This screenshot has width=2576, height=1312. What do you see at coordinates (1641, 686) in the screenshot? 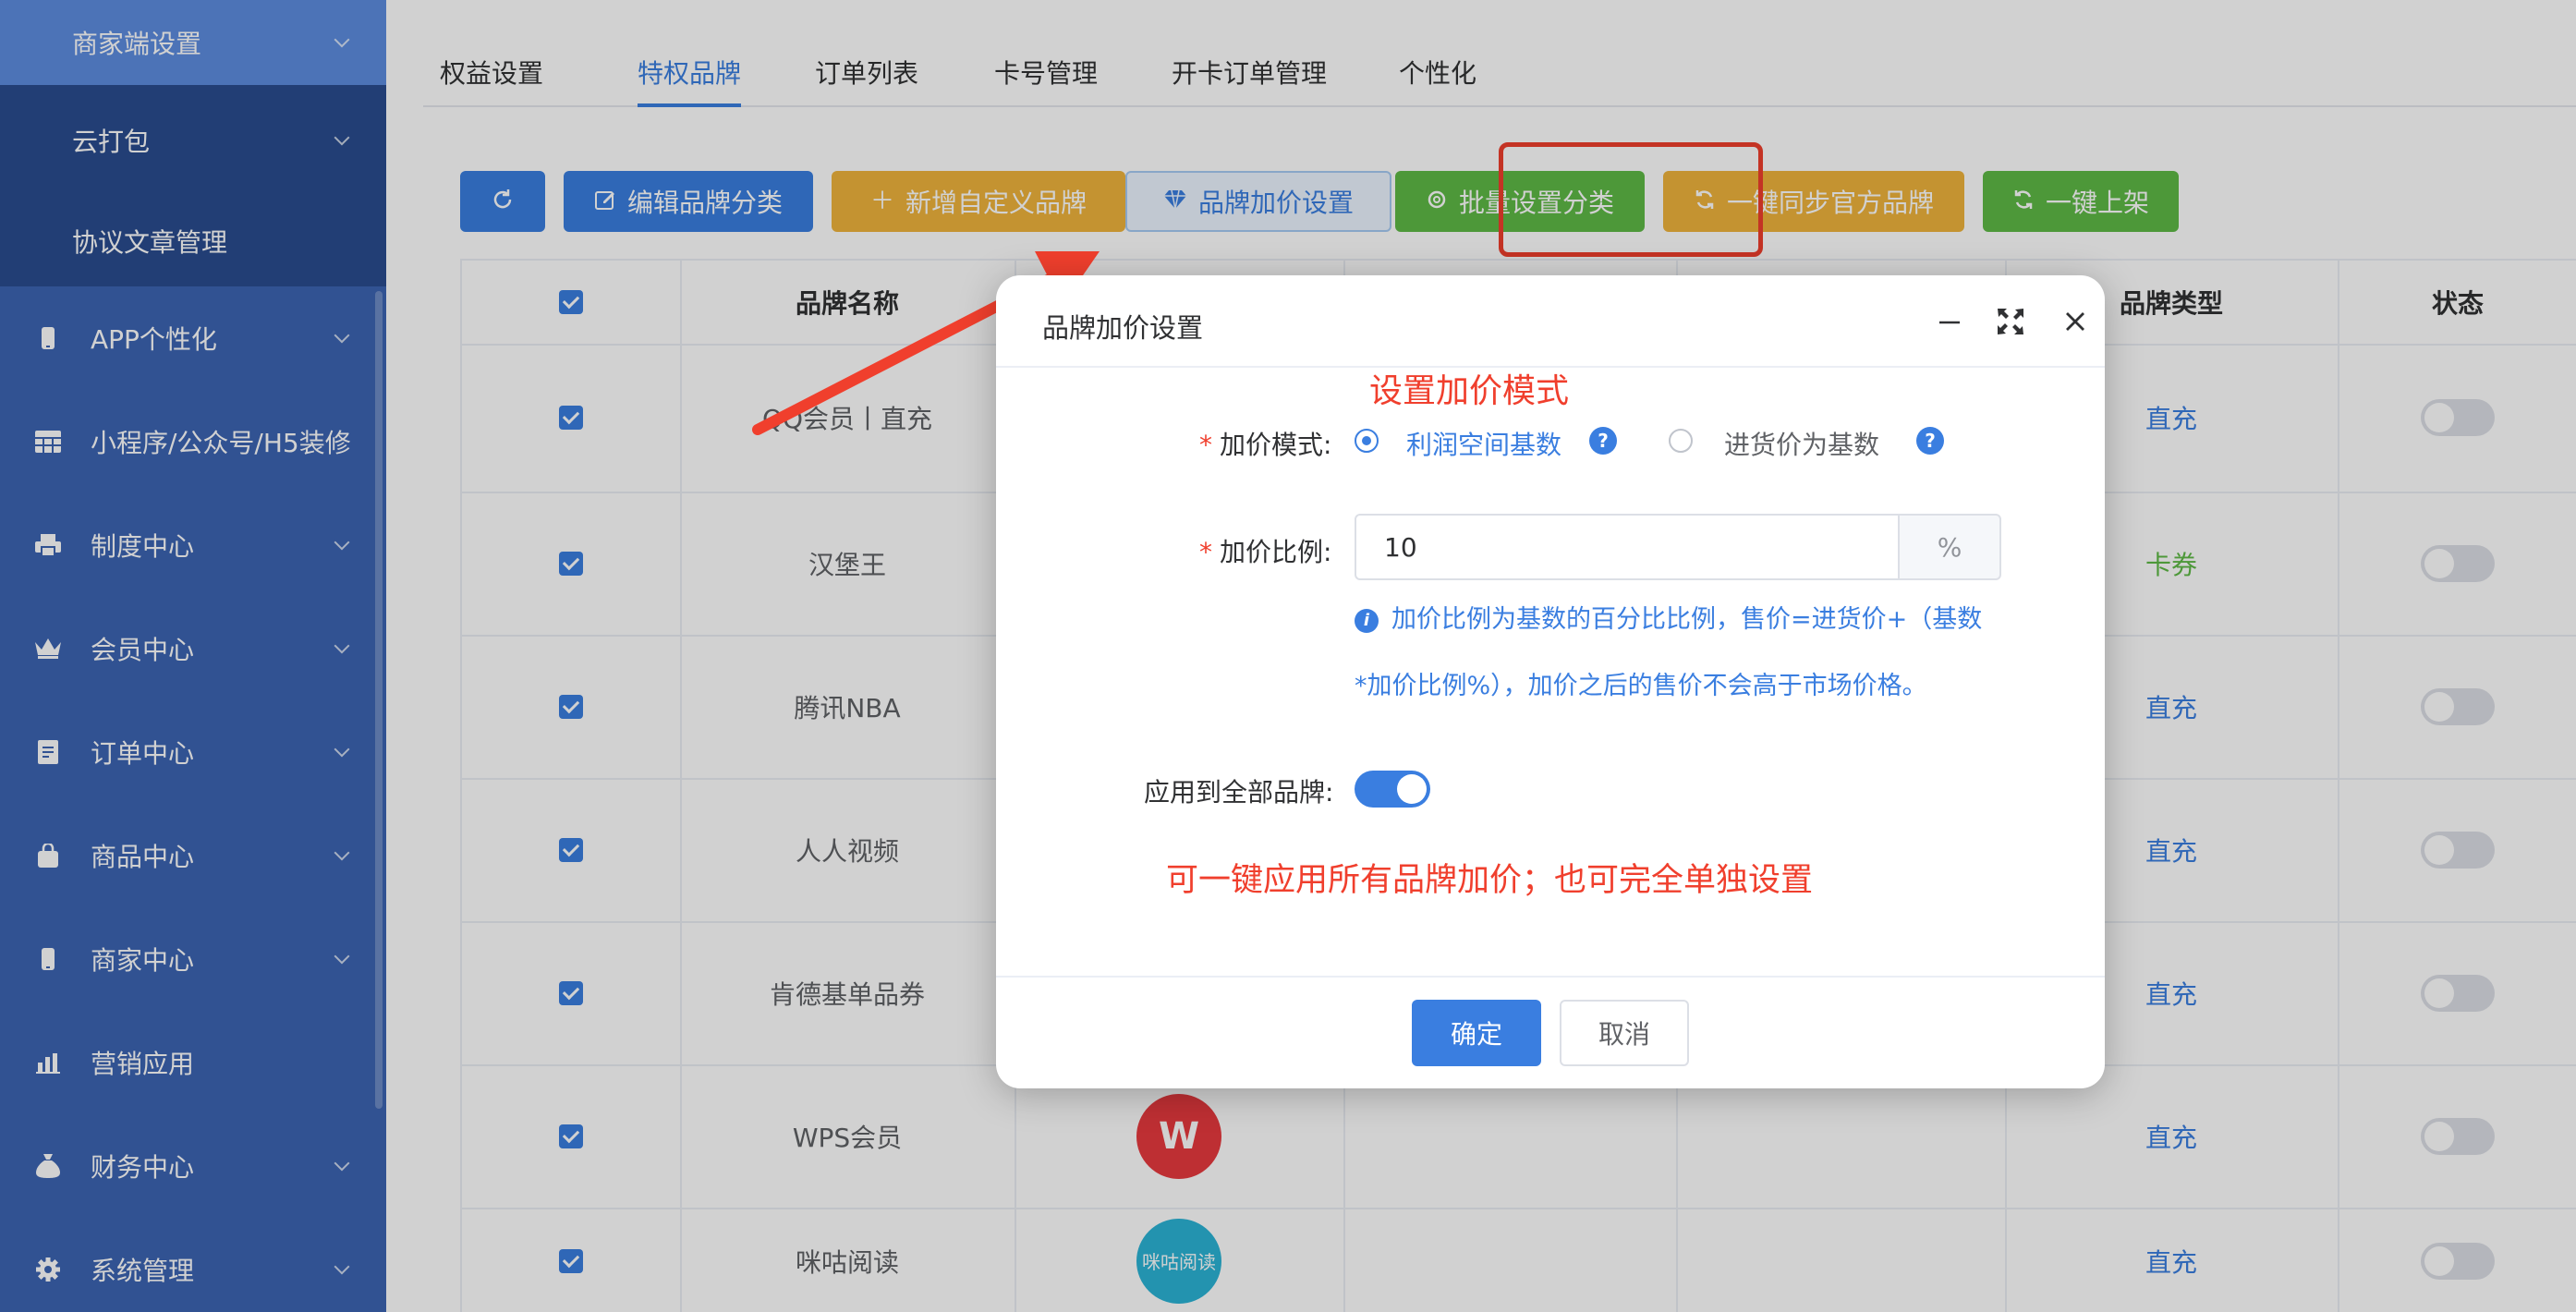
I see `markup-tip-line-2: *加价比例%），加价之后的售价不会高于市场价格。` at bounding box center [1641, 686].